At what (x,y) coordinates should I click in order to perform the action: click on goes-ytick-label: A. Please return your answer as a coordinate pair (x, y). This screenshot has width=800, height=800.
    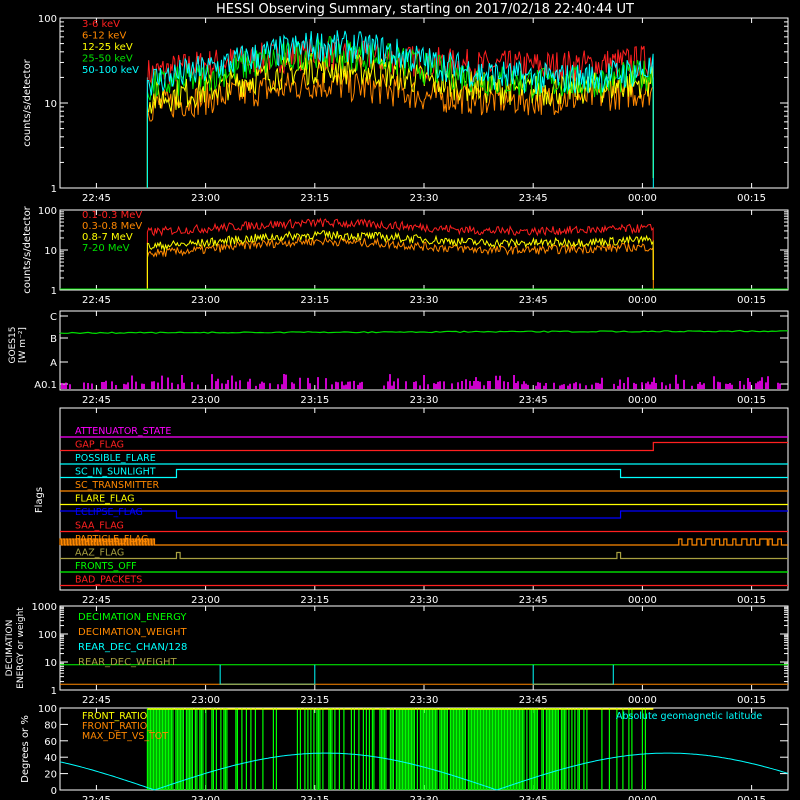
    Looking at the image, I should click on (53, 363).